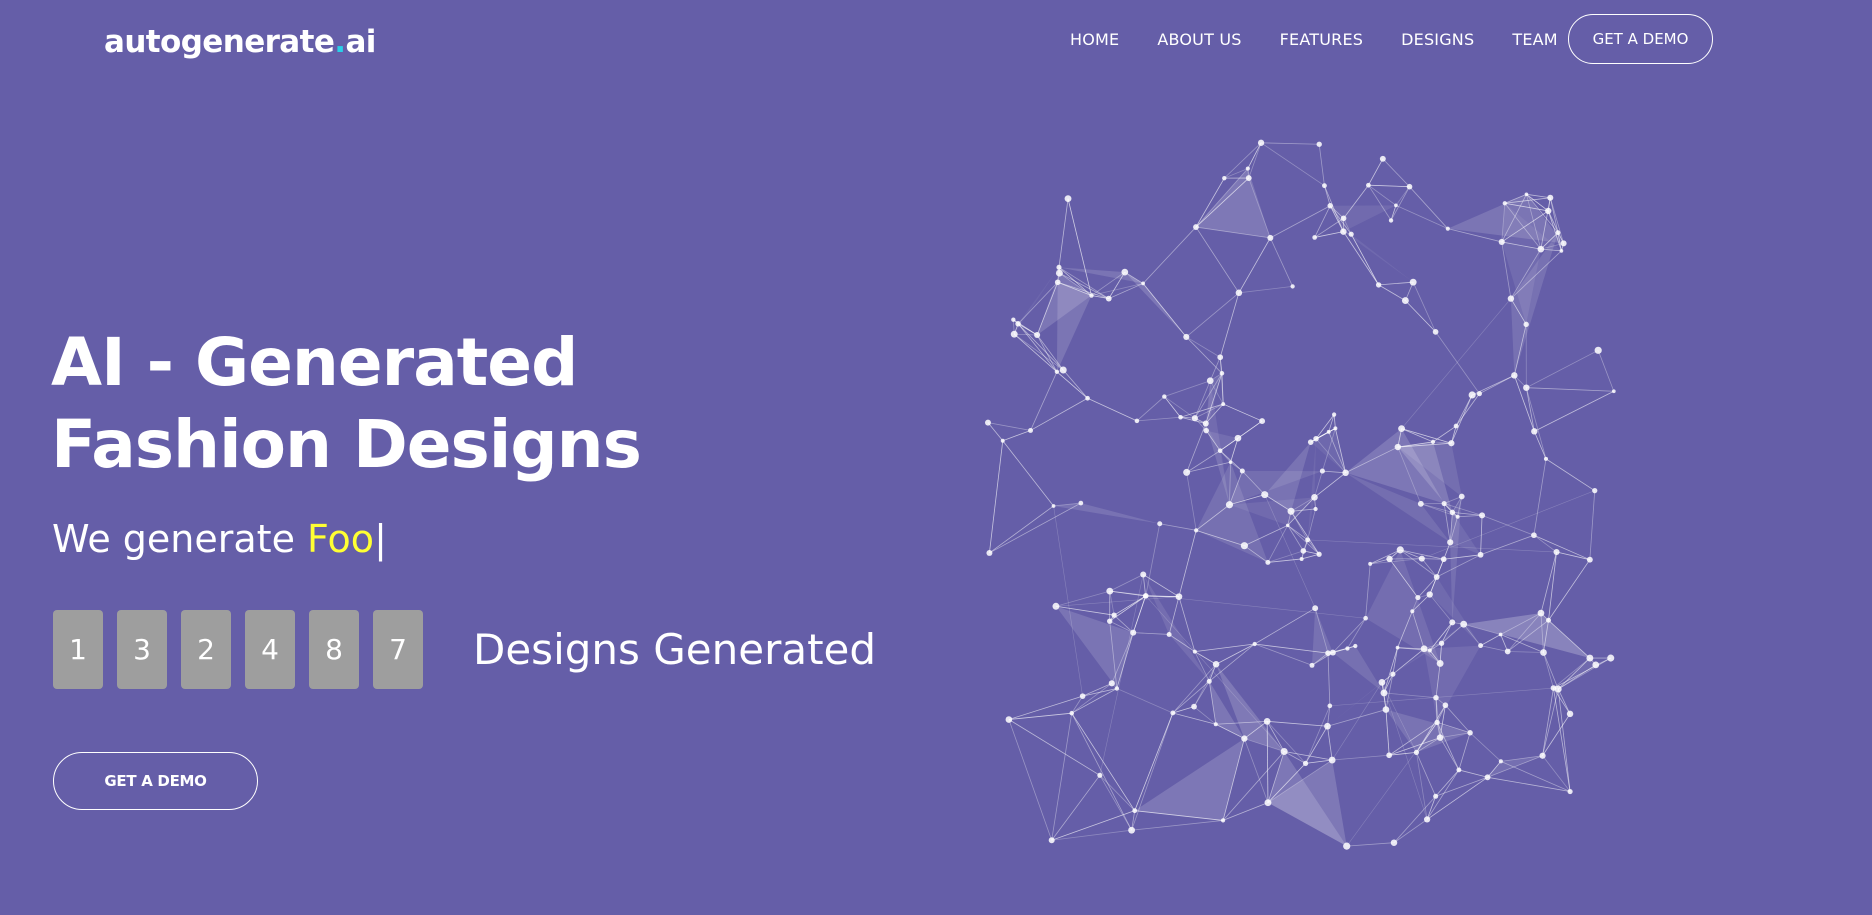  I want to click on brand-logo: autogenerate.ai, so click(240, 42).